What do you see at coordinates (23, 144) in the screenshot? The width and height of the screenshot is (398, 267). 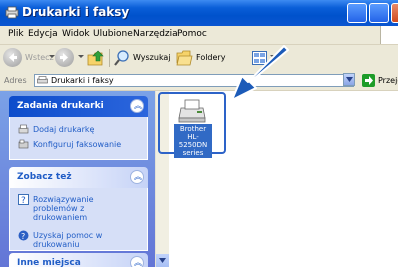 I see `fax-icon` at bounding box center [23, 144].